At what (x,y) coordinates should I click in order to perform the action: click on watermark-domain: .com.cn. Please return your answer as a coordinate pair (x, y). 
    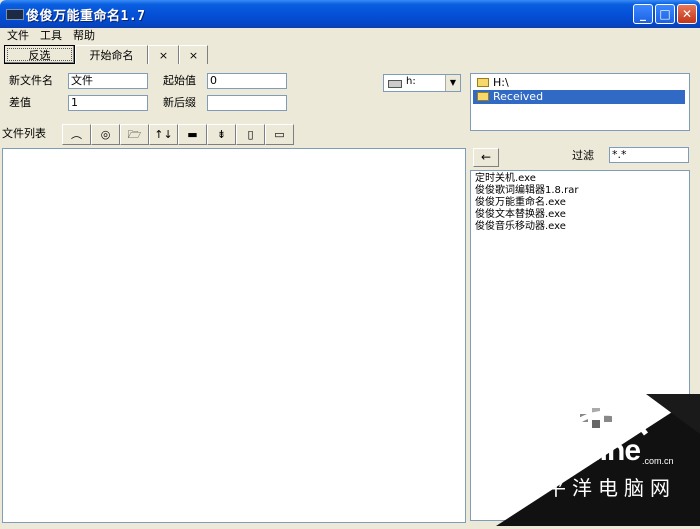
    Looking at the image, I should click on (658, 461).